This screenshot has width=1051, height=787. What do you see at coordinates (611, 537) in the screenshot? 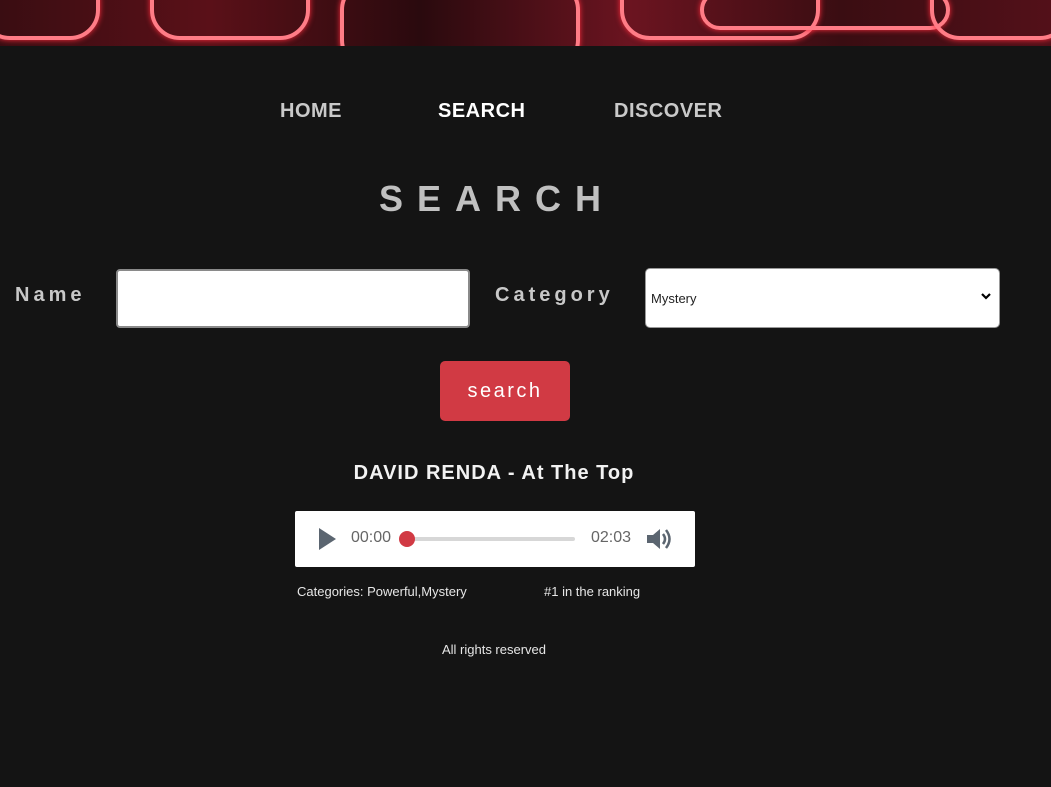
I see `duration-time: 02:03` at bounding box center [611, 537].